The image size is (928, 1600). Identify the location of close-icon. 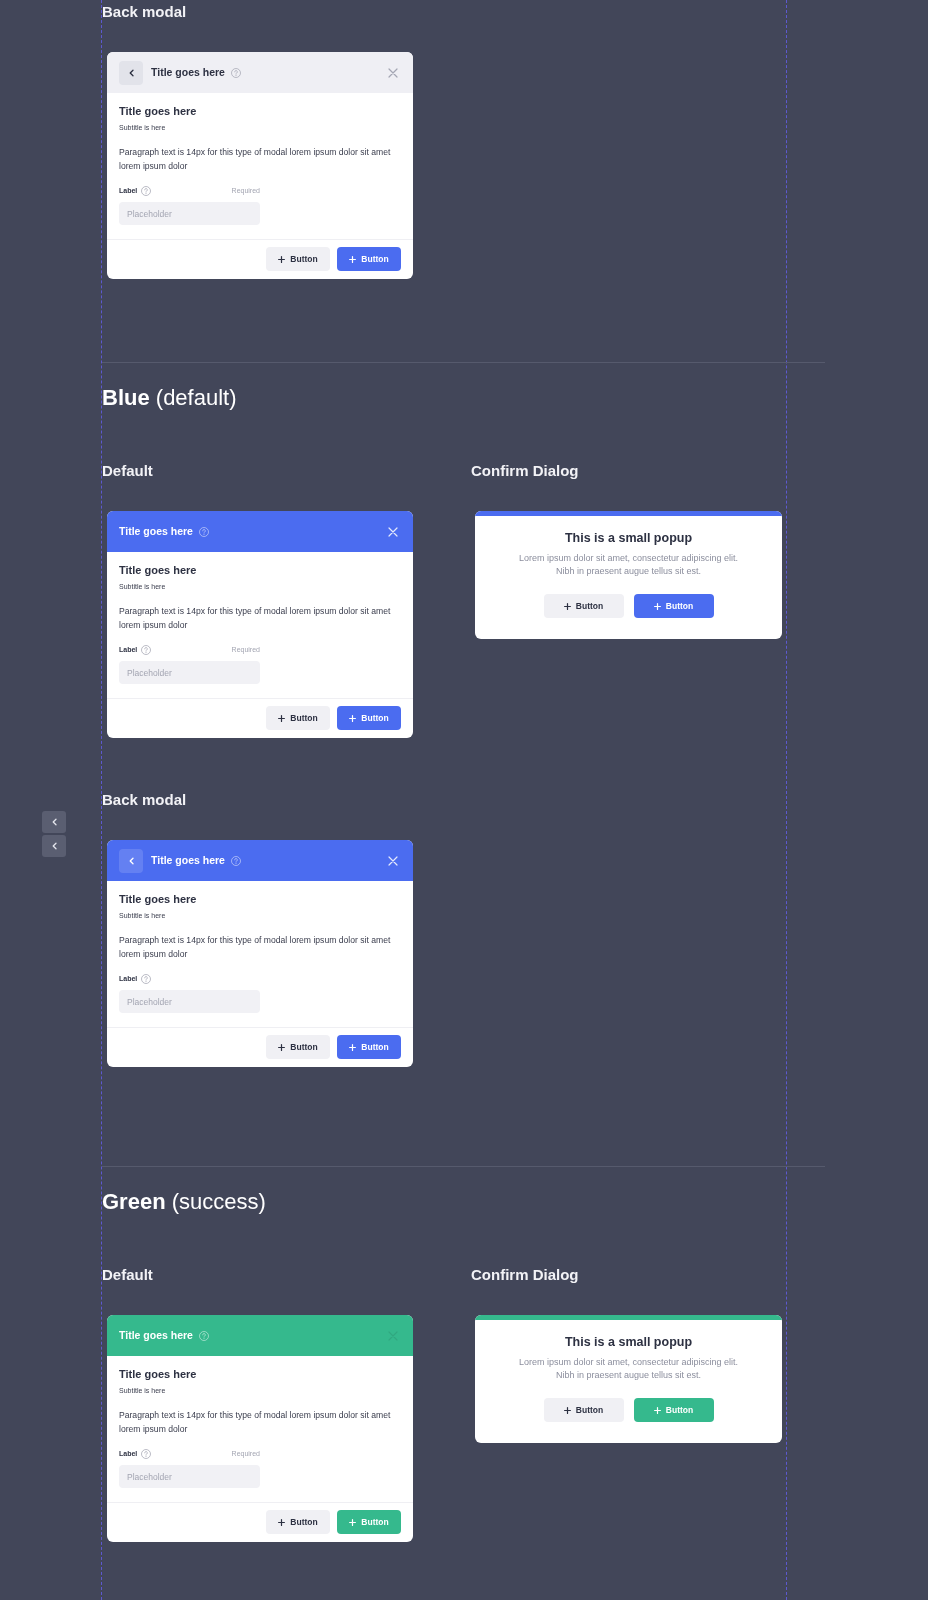
(393, 72).